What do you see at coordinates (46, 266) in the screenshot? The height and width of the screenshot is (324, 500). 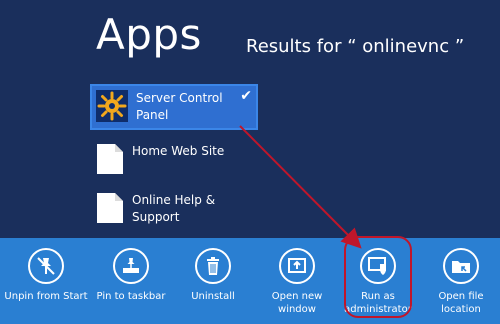 I see `unpin-icon` at bounding box center [46, 266].